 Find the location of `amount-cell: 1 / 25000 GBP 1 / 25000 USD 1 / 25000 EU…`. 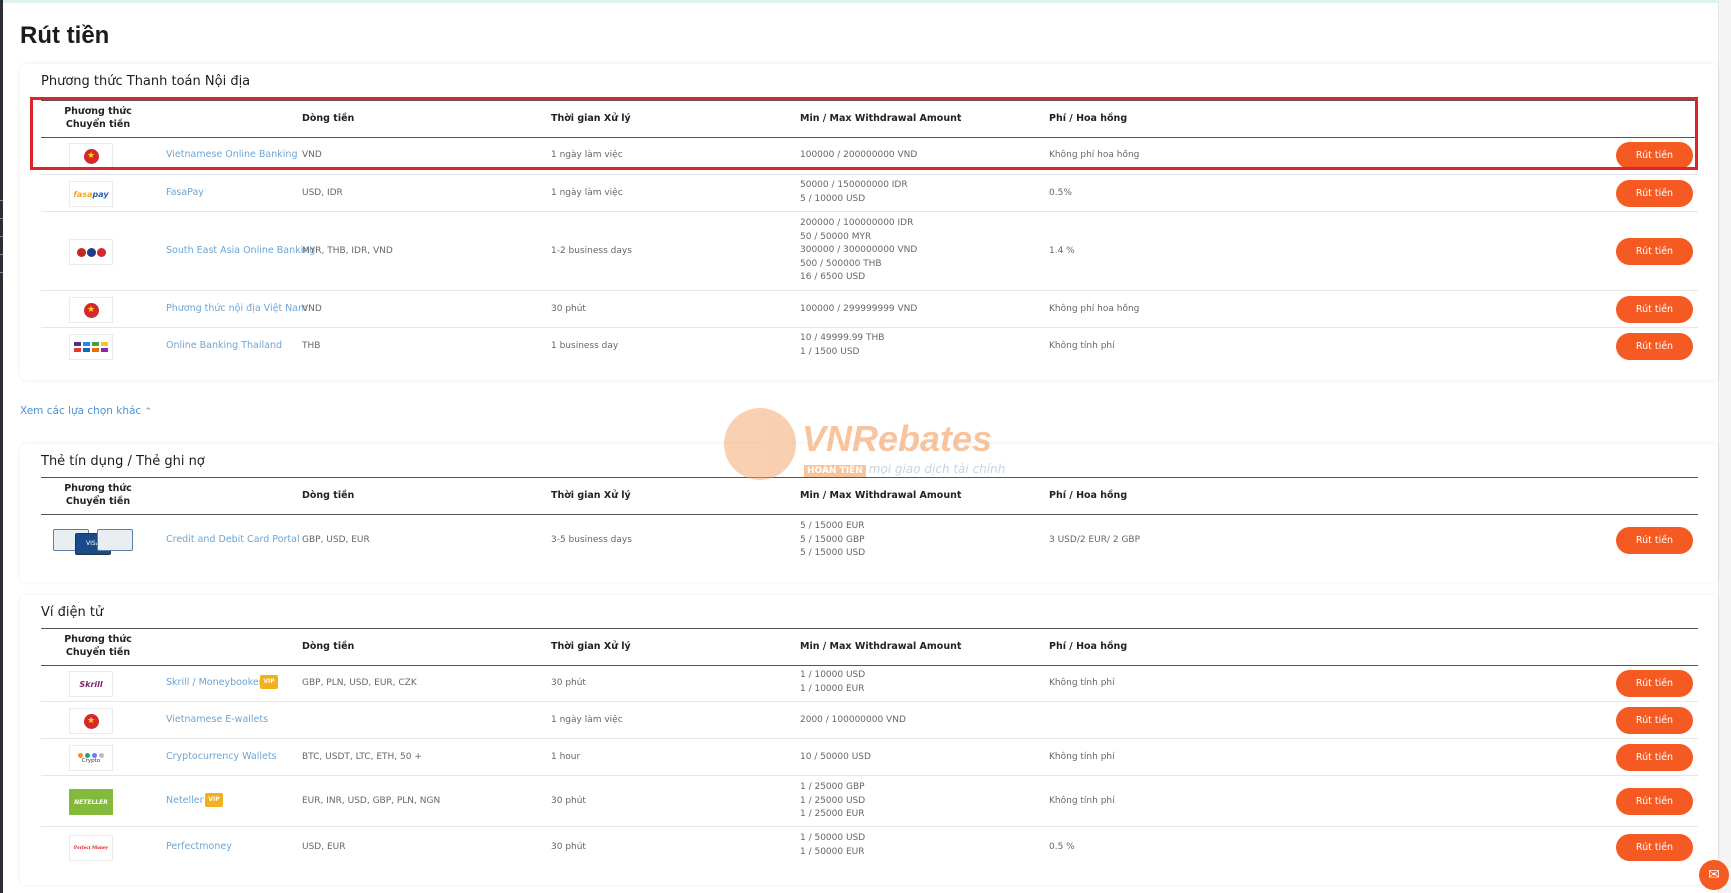

amount-cell: 1 / 25000 GBP 1 / 25000 USD 1 / 25000 EU… is located at coordinates (832, 801).